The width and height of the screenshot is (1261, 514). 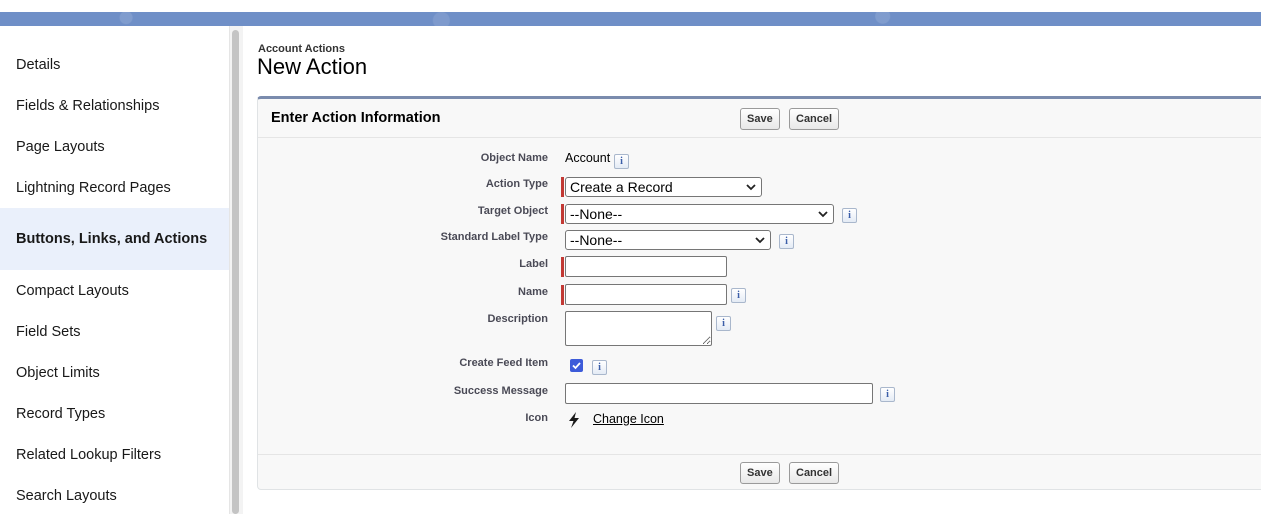 I want to click on sidebar-item-related-lookup-filters: Related Lookup Filters, so click(x=114, y=455).